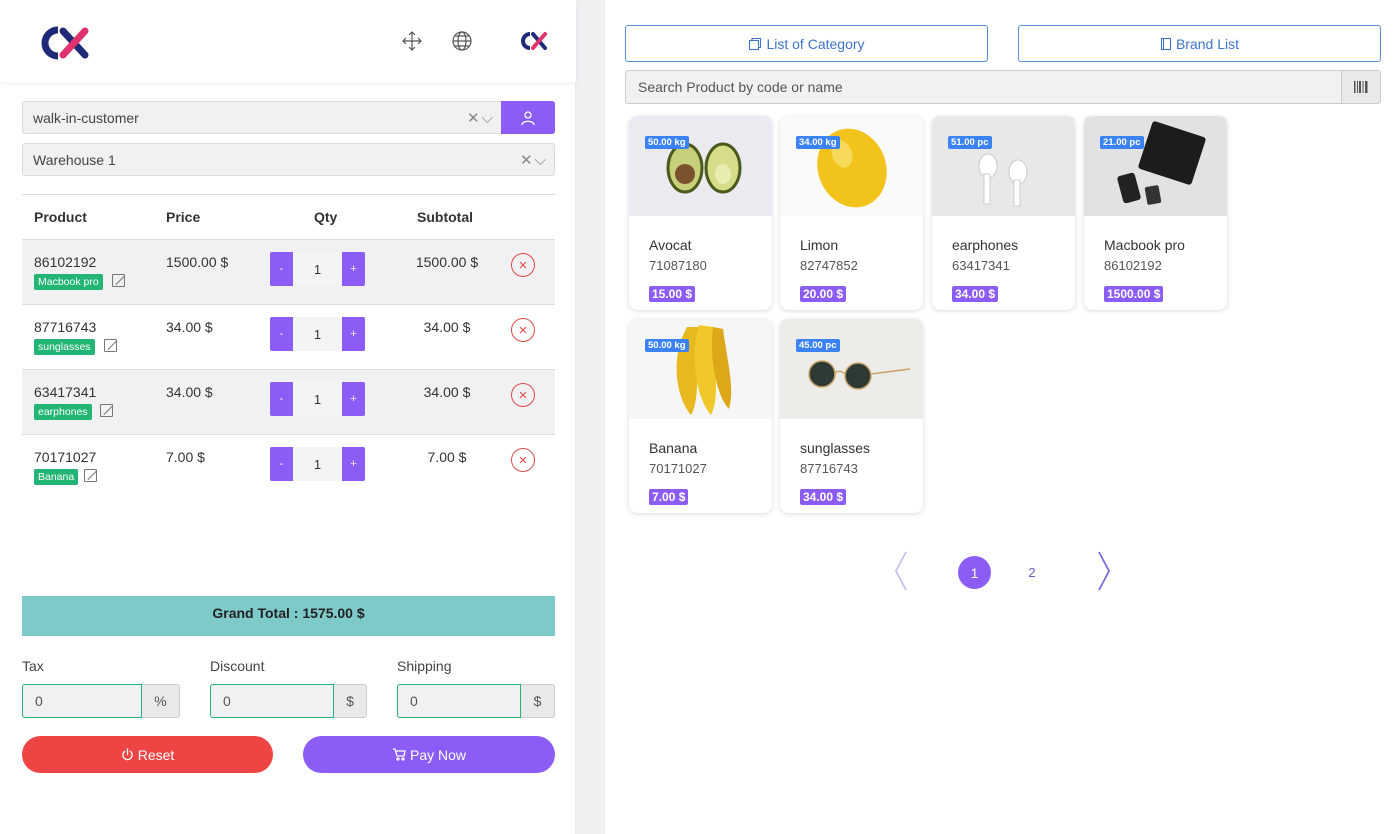  I want to click on list-of-category-label: List of Category, so click(815, 43).